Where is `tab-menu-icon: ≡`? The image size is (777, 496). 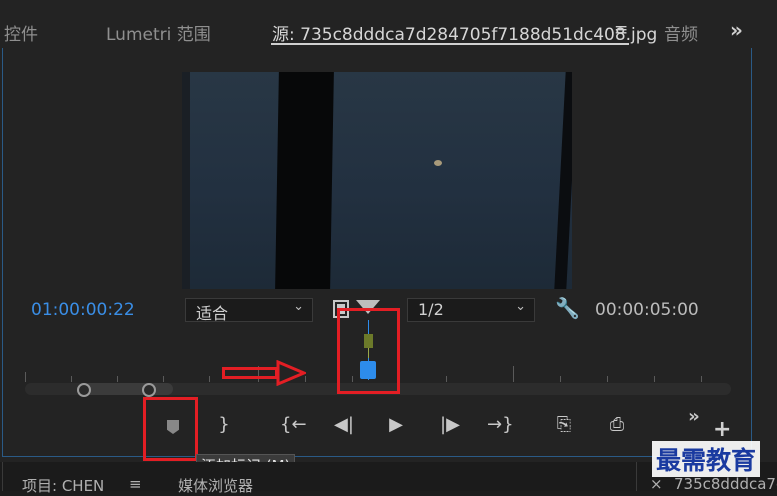
tab-menu-icon: ≡ is located at coordinates (621, 30).